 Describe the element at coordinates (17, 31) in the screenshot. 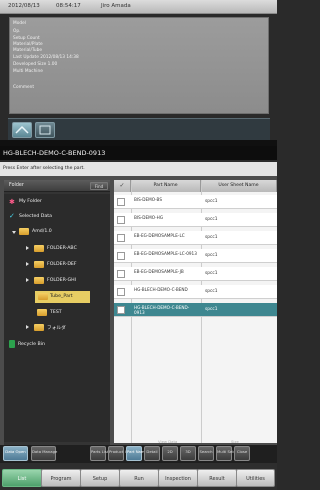

I see `info-row-op: Op.` at that location.